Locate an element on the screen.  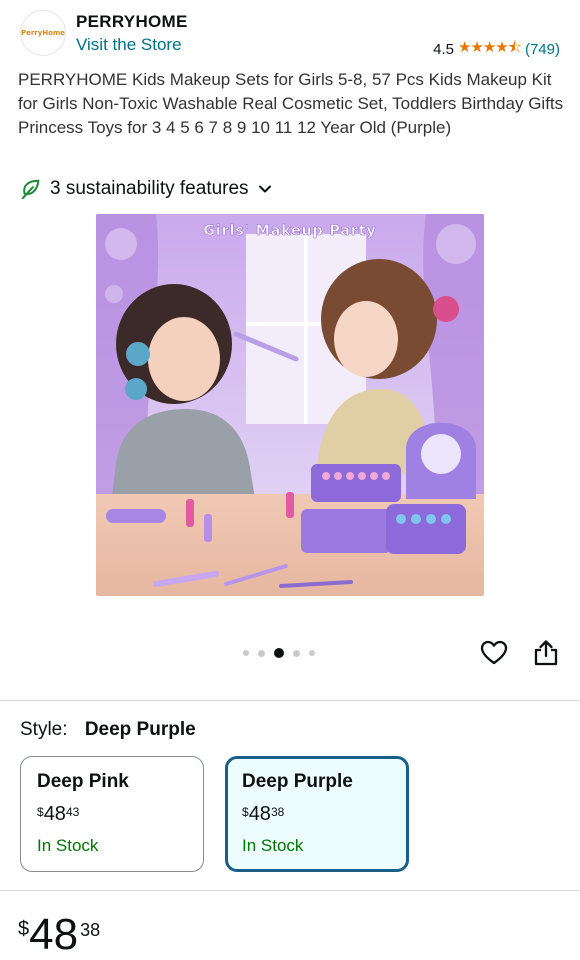
option-name: Deep Pink is located at coordinates (83, 781).